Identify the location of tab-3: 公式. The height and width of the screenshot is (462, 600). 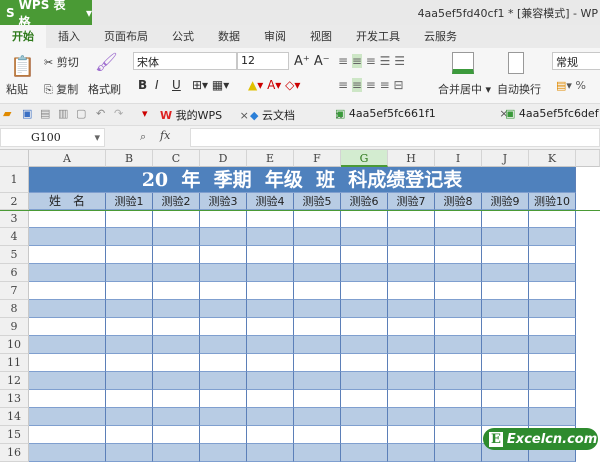
(183, 36).